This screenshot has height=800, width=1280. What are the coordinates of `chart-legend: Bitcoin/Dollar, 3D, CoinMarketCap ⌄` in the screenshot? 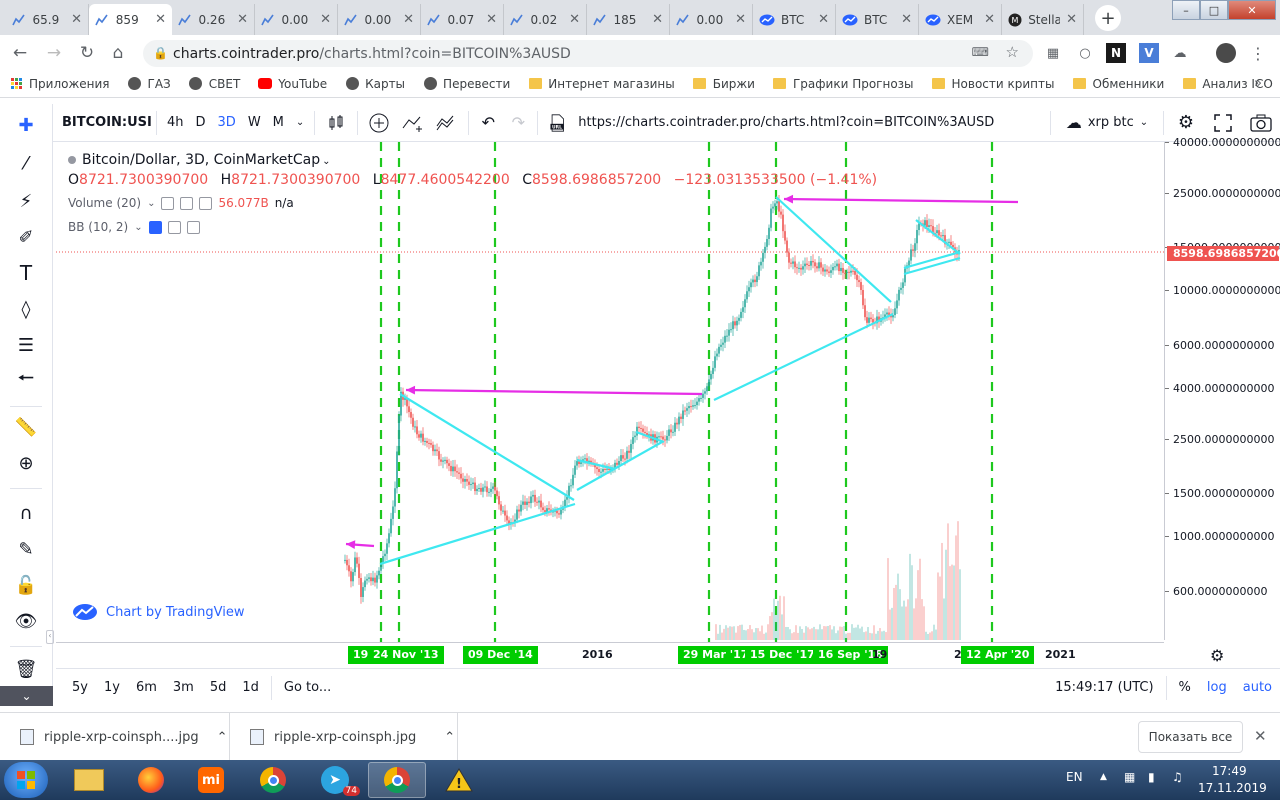 It's located at (199, 160).